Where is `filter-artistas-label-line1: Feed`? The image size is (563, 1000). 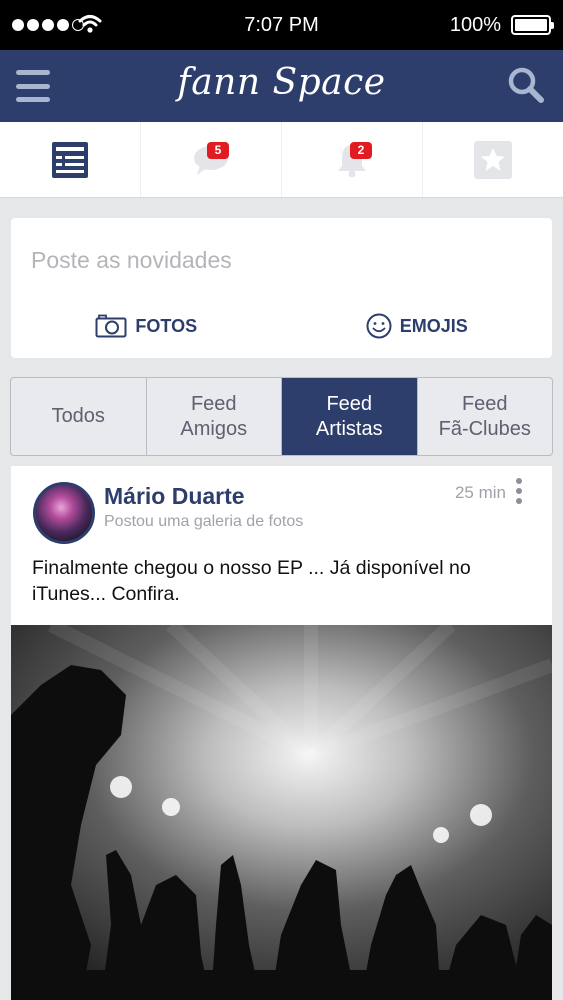 filter-artistas-label-line1: Feed is located at coordinates (349, 403).